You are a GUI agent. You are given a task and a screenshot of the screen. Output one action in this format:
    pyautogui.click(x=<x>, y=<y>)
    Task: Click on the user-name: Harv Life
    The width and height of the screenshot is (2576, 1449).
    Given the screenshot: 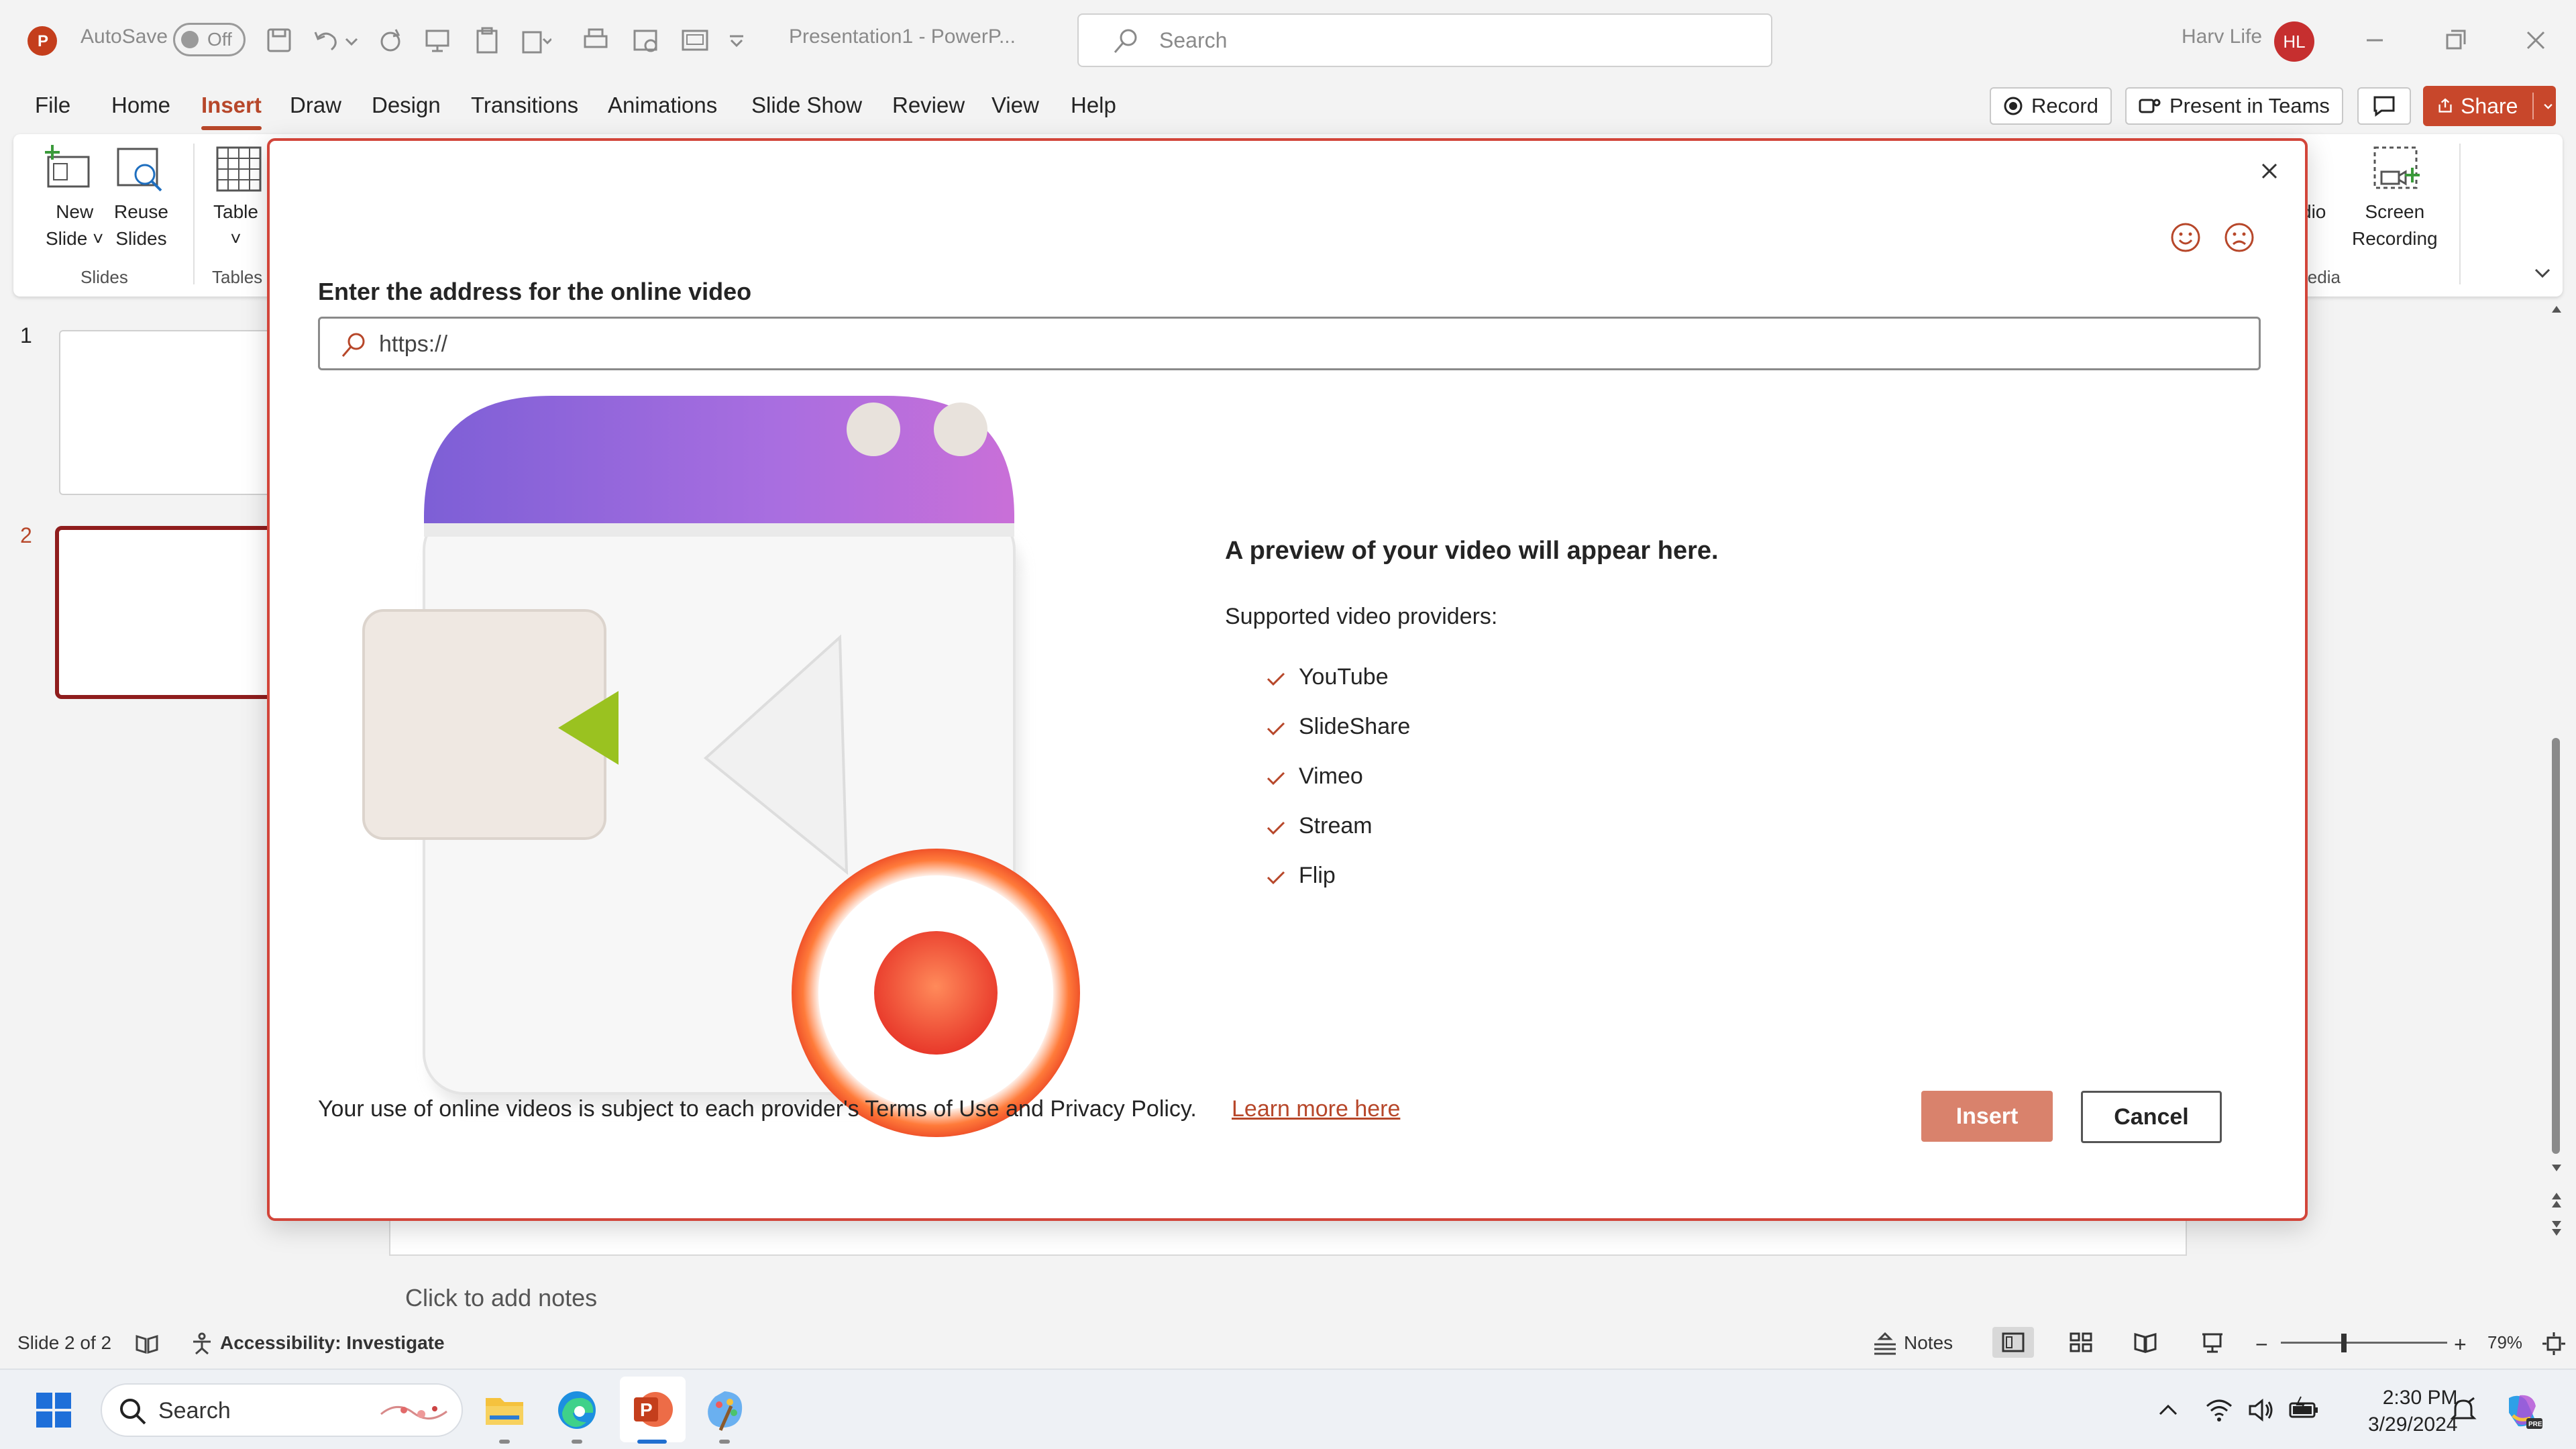 What is the action you would take?
    pyautogui.click(x=2222, y=36)
    